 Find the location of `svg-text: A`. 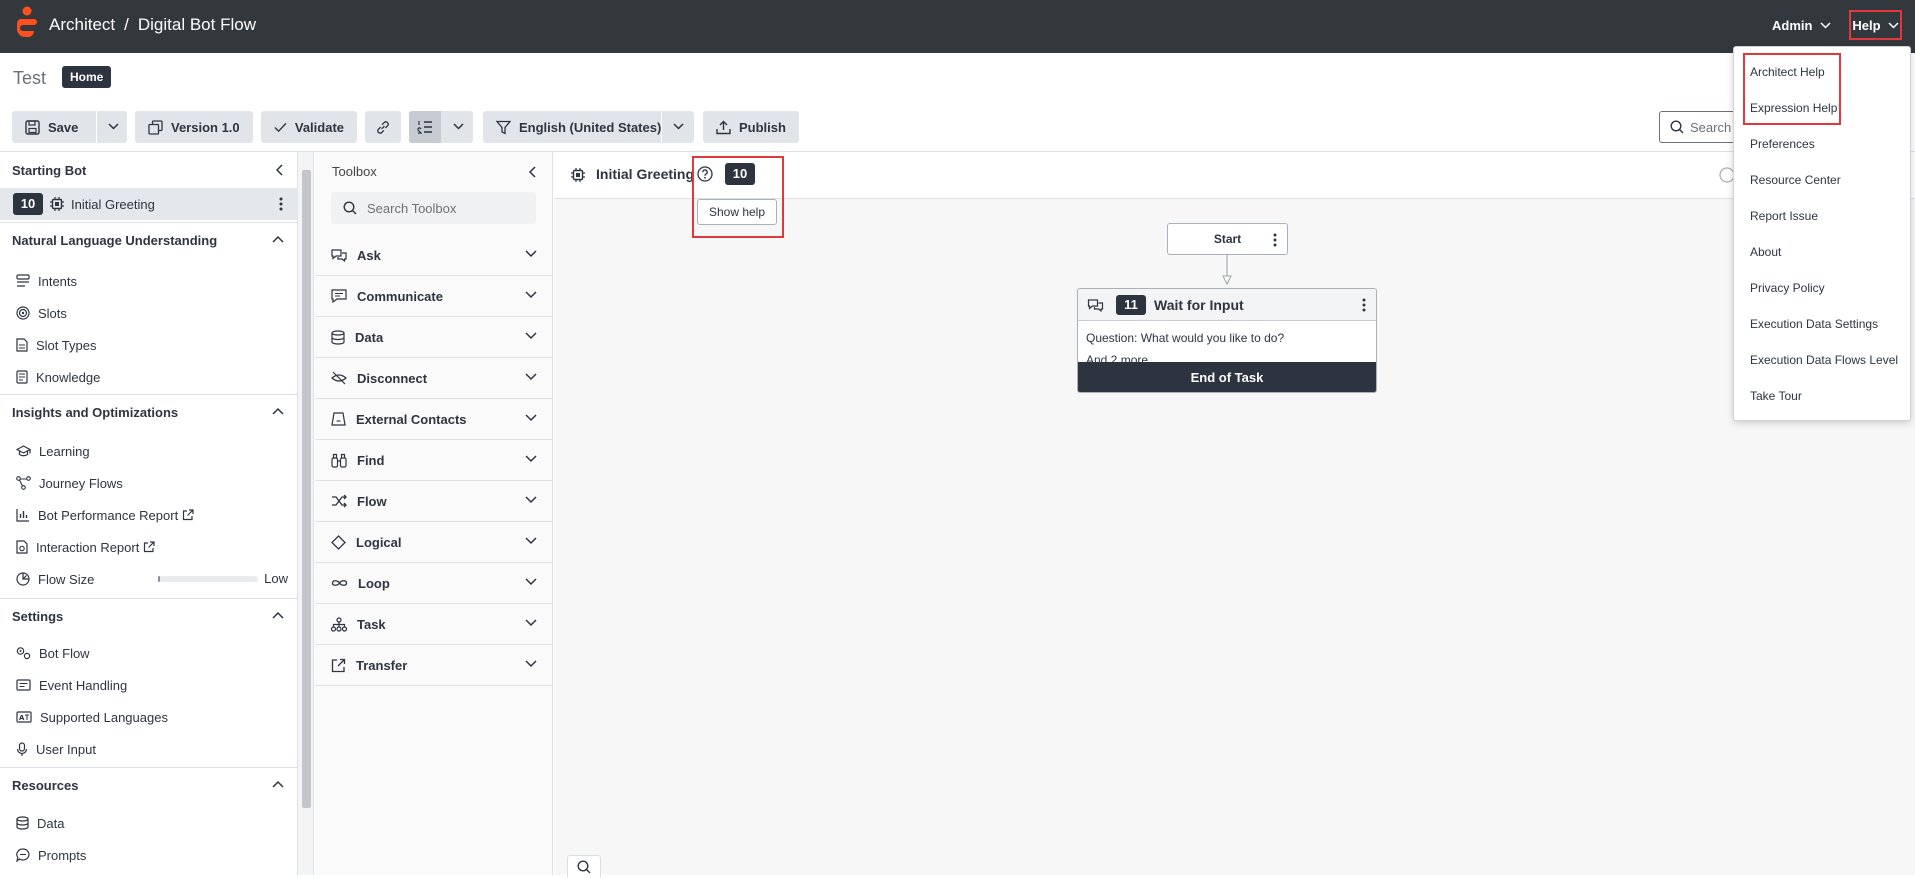

svg-text: A is located at coordinates (22, 718).